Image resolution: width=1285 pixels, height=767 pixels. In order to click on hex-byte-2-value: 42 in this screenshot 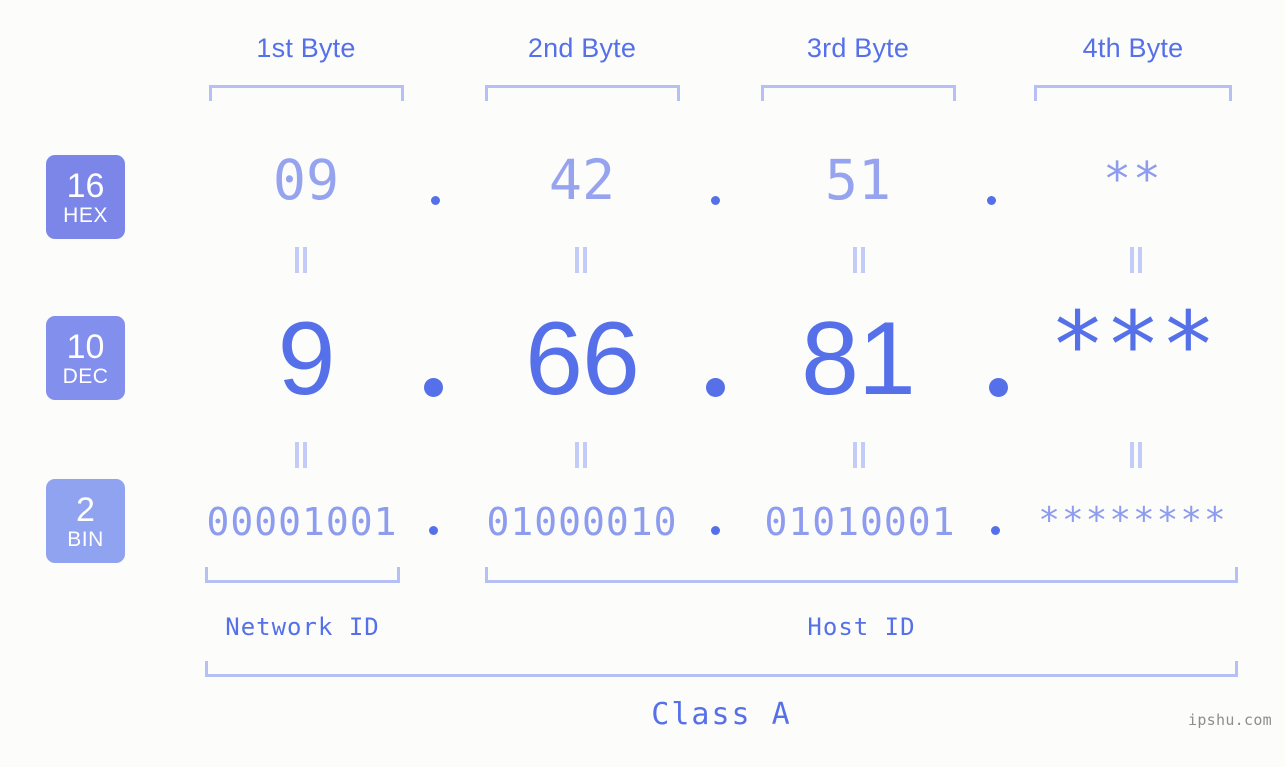, I will do `click(582, 180)`.